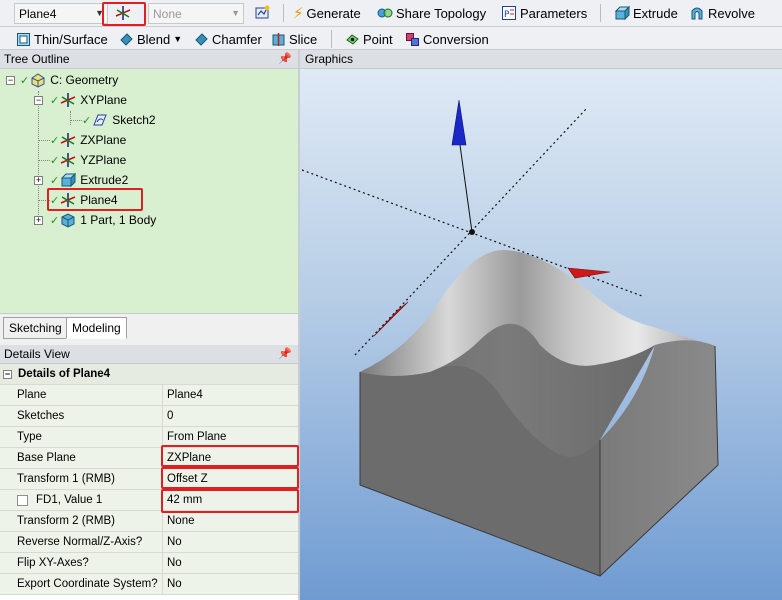  I want to click on tree-node-geometry: ✓ C: Geometry, so click(69, 80).